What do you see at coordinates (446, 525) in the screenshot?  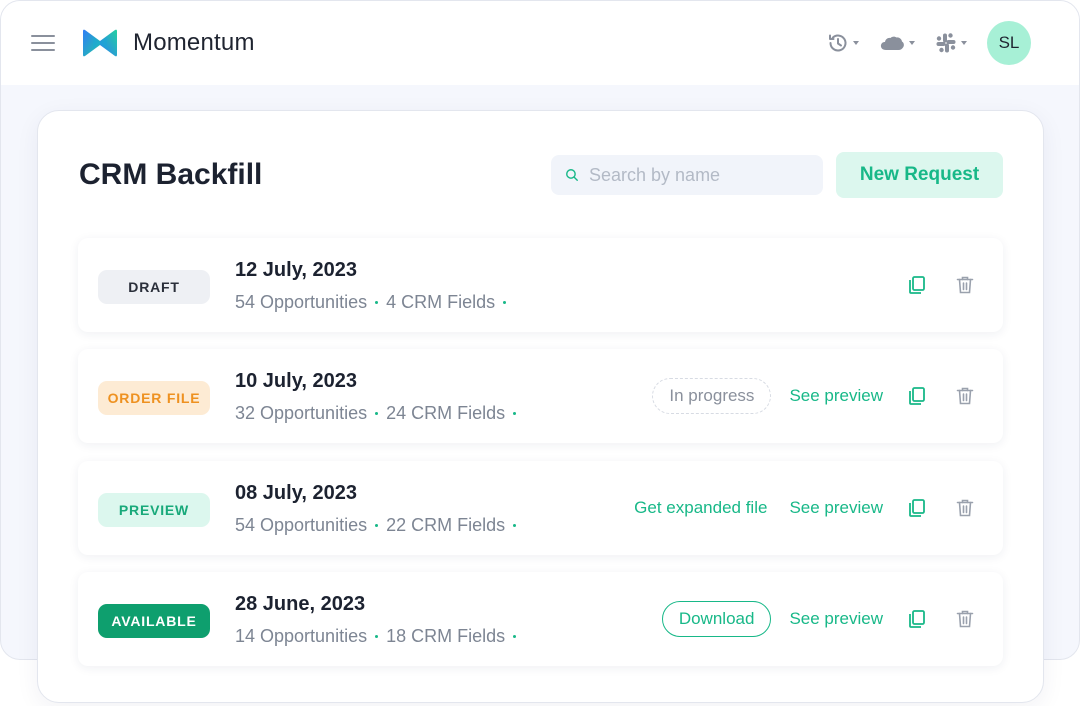 I see `crm-fields-count: 22 CRM Fields` at bounding box center [446, 525].